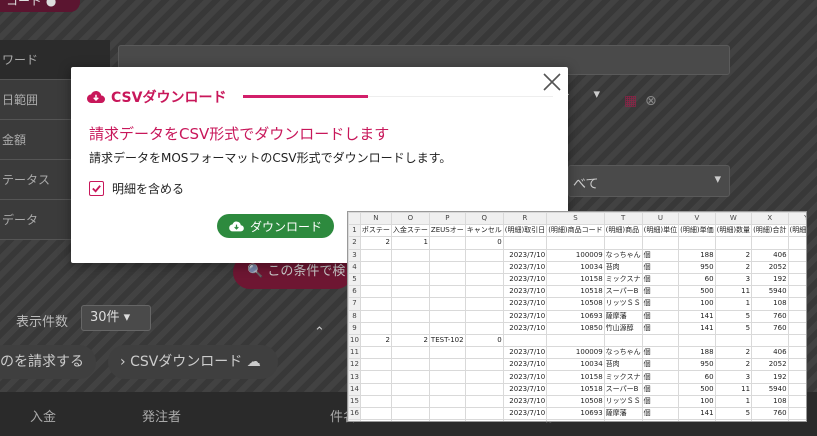 This screenshot has width=817, height=436. What do you see at coordinates (156, 97) in the screenshot?
I see `modal-header: CSVダウンロード` at bounding box center [156, 97].